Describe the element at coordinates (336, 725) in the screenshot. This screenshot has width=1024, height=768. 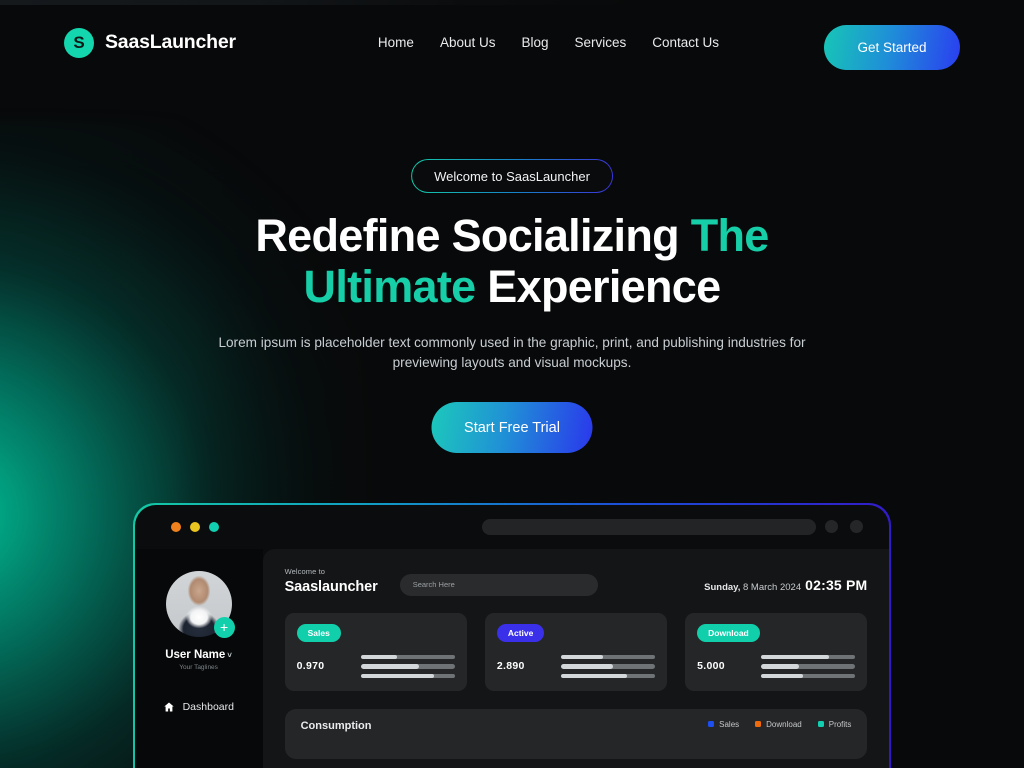
I see `consumption-title: Consumption` at that location.